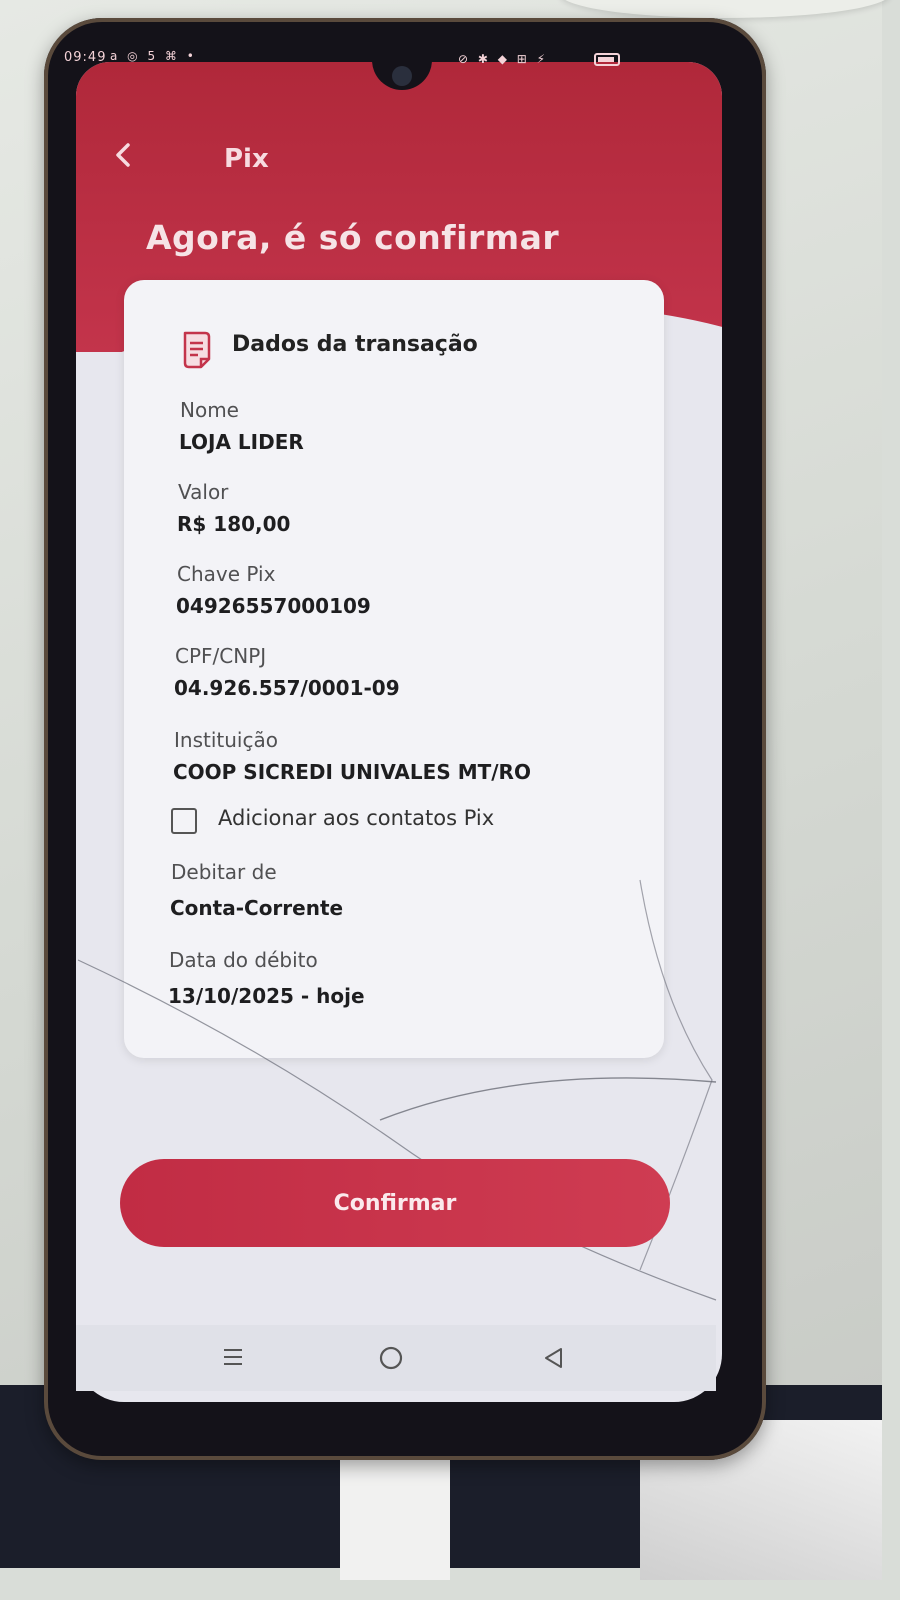 The height and width of the screenshot is (1600, 900). I want to click on chevron-left-icon, so click(124, 155).